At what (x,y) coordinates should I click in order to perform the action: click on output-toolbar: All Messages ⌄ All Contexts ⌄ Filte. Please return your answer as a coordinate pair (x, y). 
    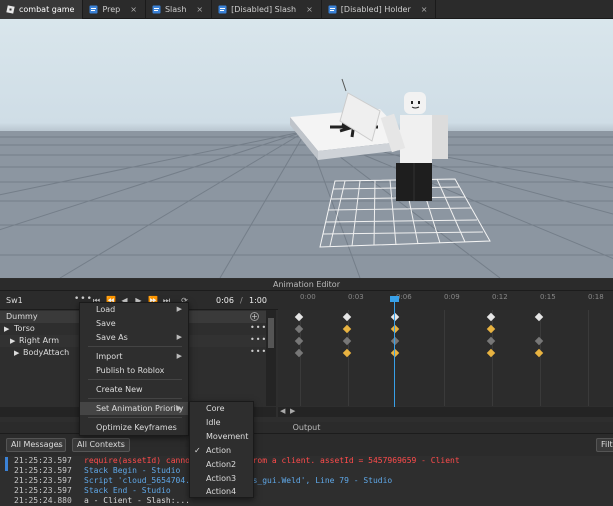
    Looking at the image, I should click on (306, 445).